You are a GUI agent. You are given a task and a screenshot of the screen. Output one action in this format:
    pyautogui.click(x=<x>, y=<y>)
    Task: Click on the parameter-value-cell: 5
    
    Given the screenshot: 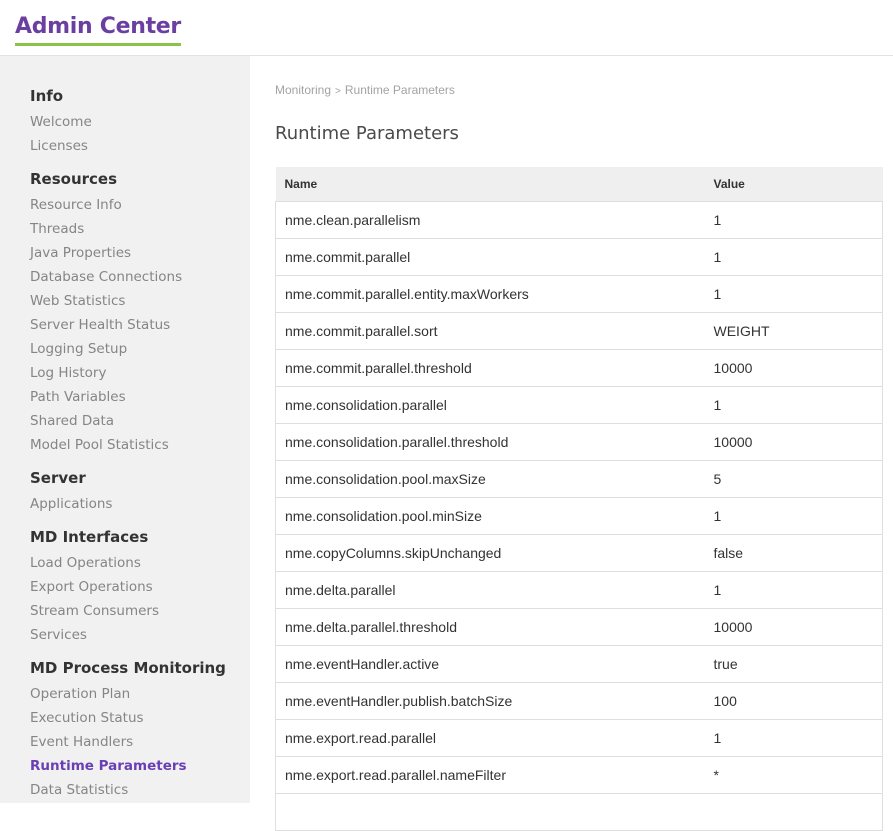 What is the action you would take?
    pyautogui.click(x=793, y=479)
    